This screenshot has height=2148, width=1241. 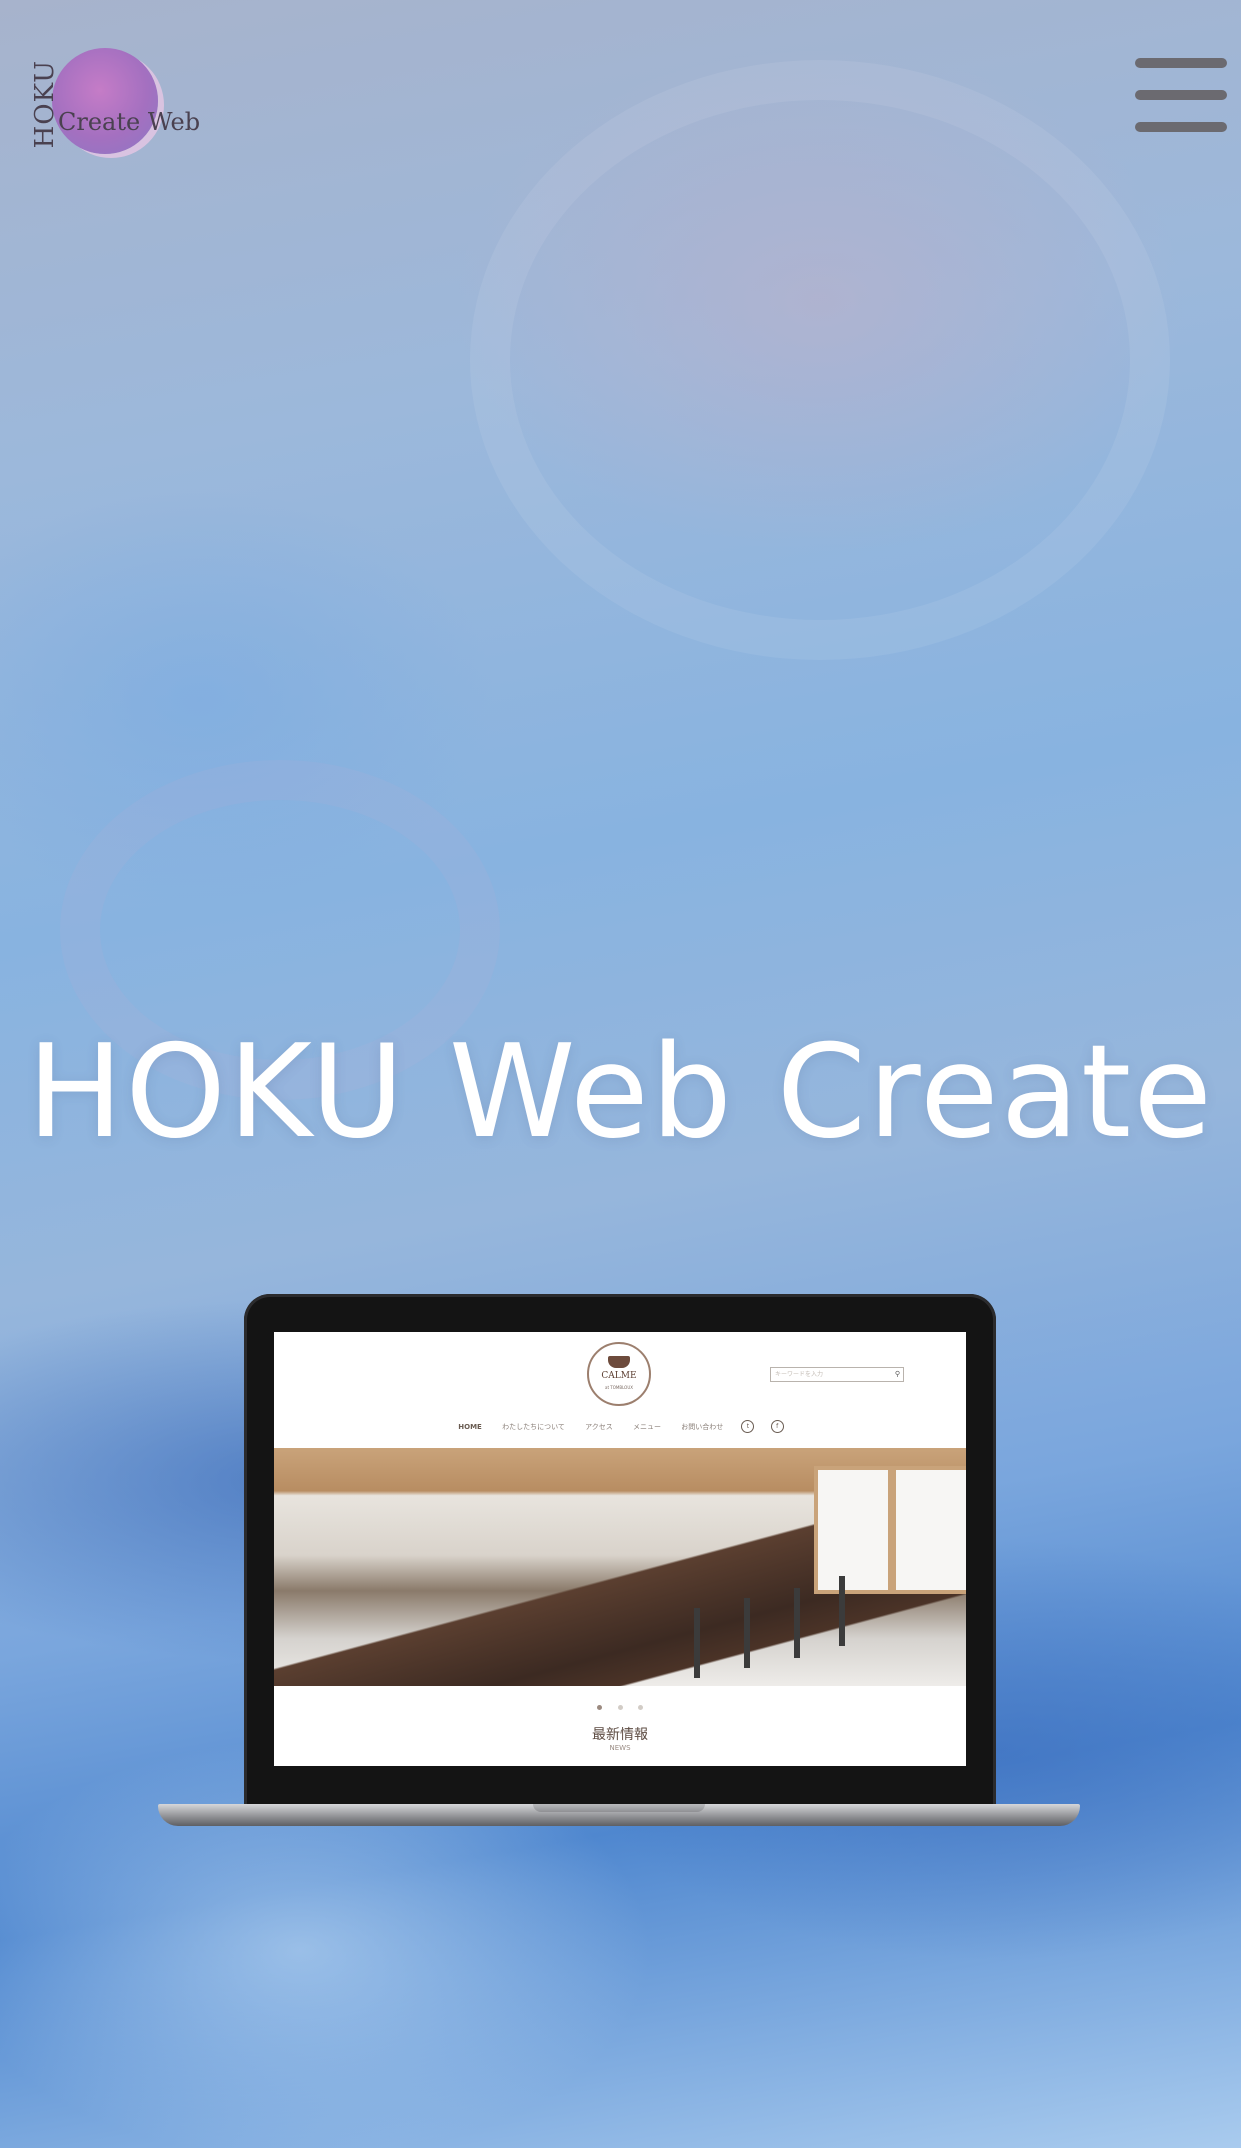 I want to click on preview-nav-item: お問い合わせ, so click(x=702, y=1426).